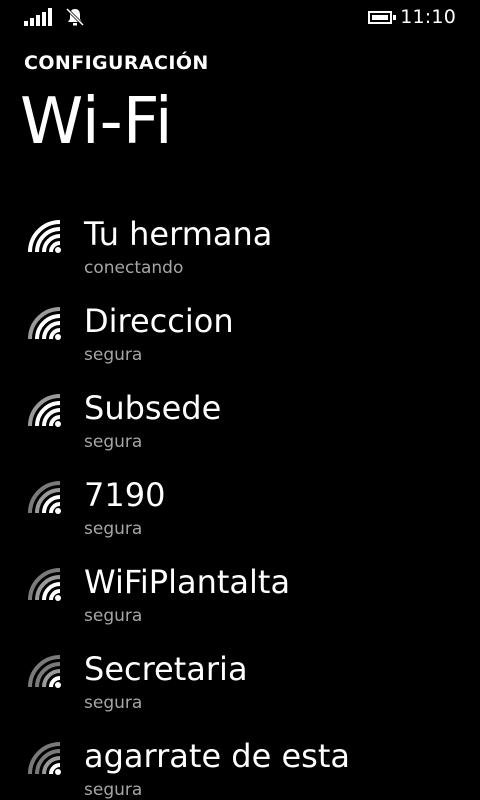 The image size is (480, 800). What do you see at coordinates (428, 17) in the screenshot?
I see `clock: 11:10` at bounding box center [428, 17].